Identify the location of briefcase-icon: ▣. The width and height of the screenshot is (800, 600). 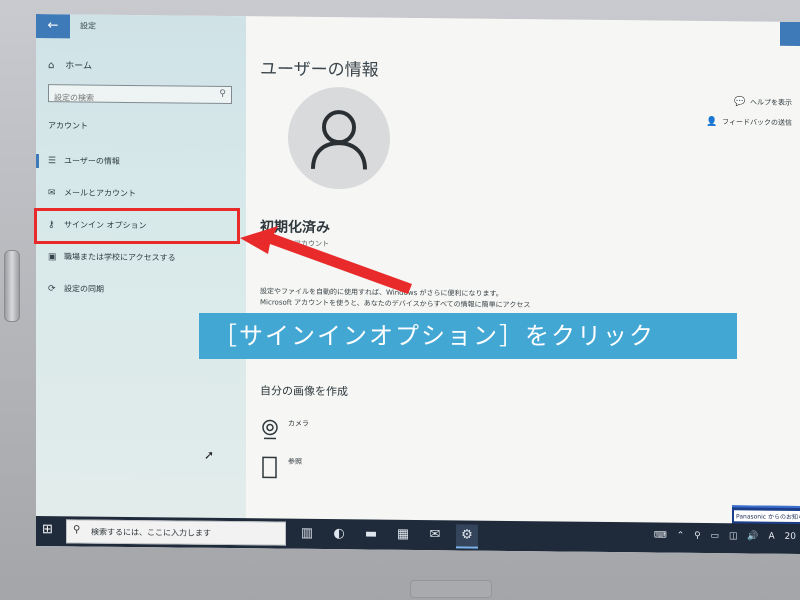
(52, 257).